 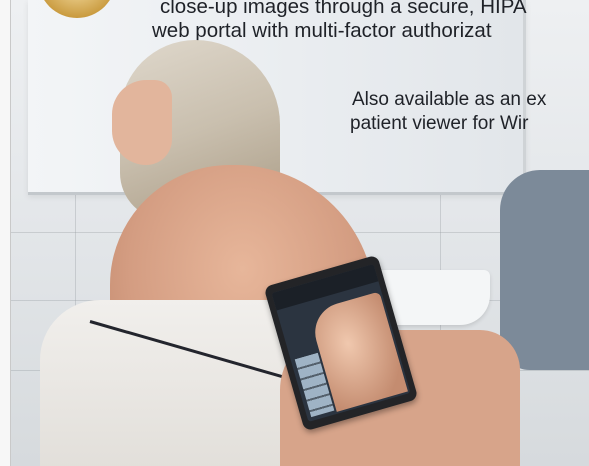 I want to click on subheadline-line-2: patient viewer for Wir, so click(x=439, y=123).